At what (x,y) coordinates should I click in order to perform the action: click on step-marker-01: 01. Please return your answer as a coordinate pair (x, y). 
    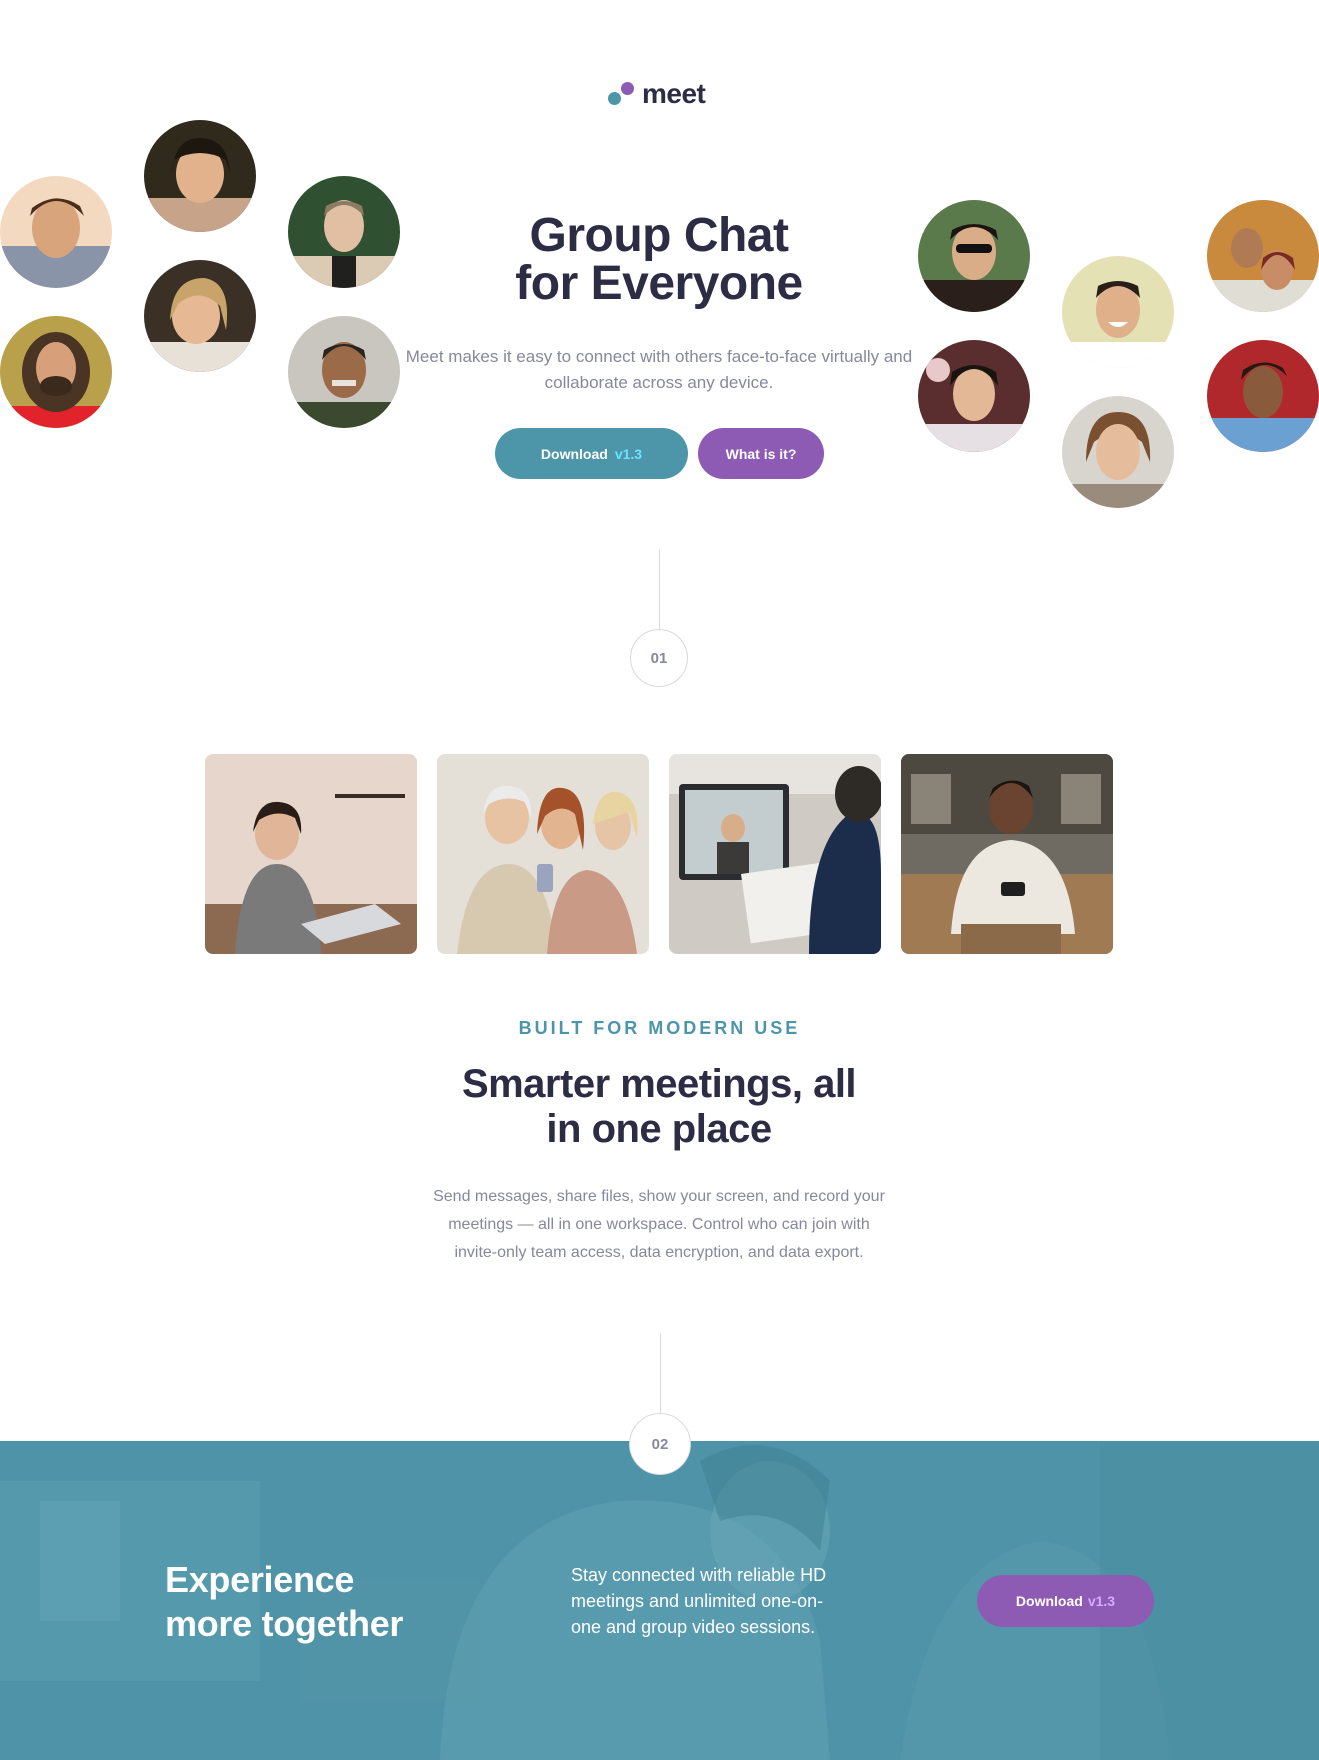
    Looking at the image, I should click on (659, 658).